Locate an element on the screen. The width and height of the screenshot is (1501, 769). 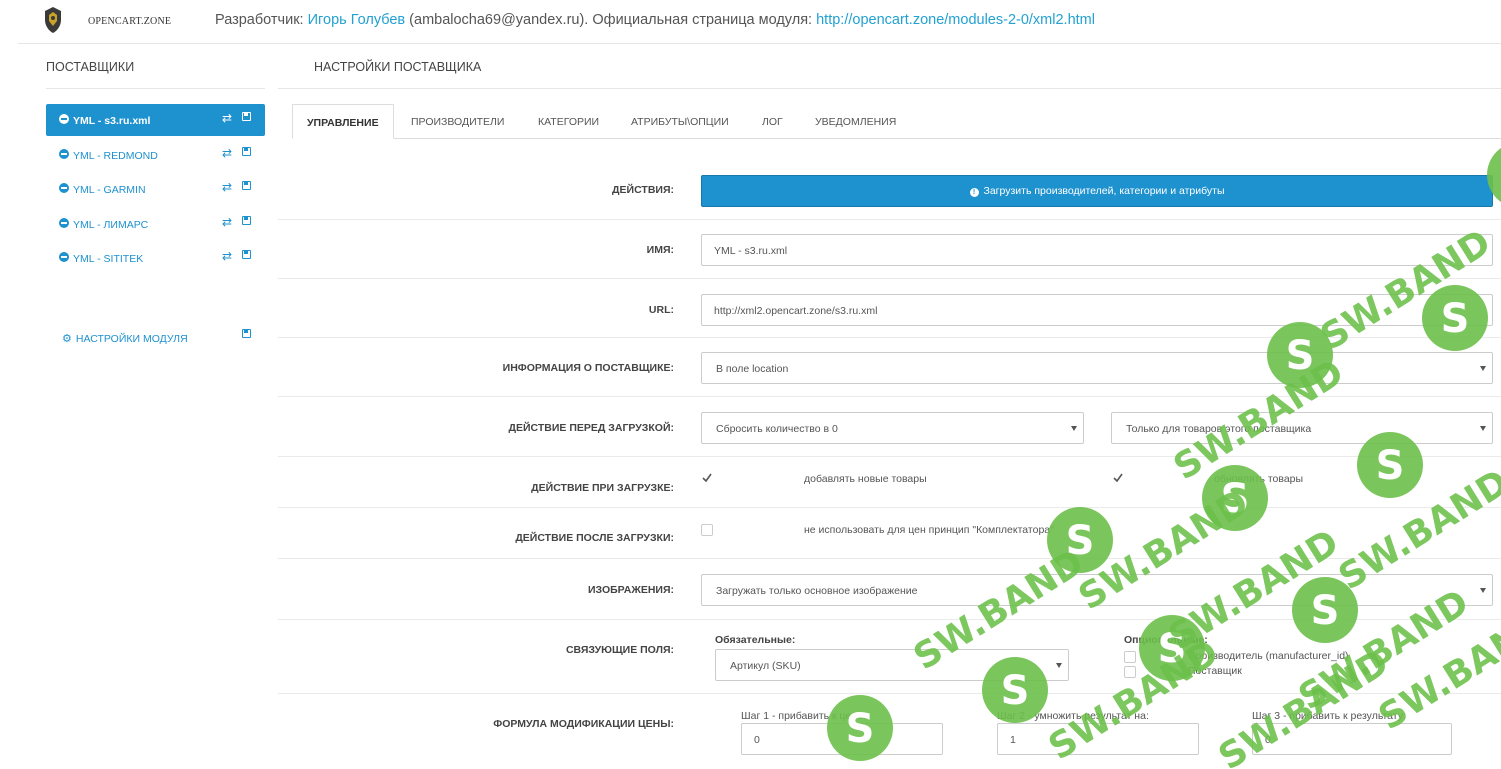
step1-input: 0 is located at coordinates (842, 739).